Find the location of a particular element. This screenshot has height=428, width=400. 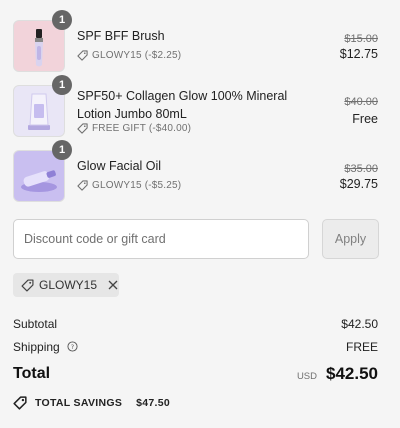

product-name: Glow Facial Oil is located at coordinates (119, 166).